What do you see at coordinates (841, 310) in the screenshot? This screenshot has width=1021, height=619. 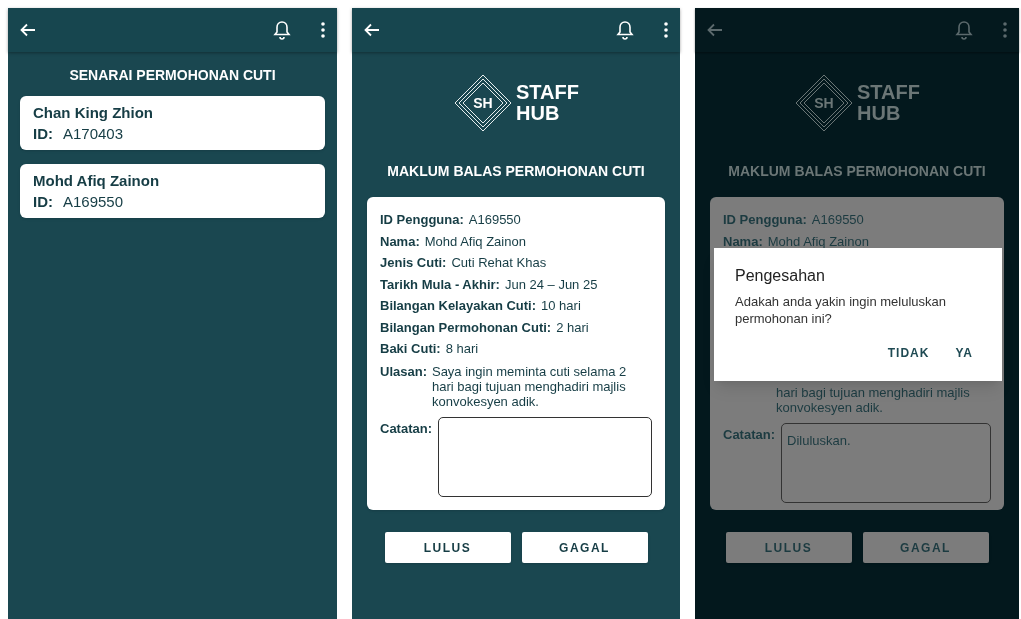 I see `dialog-message: Adakah anda yakin ingin meluluskan permohonan ini?` at bounding box center [841, 310].